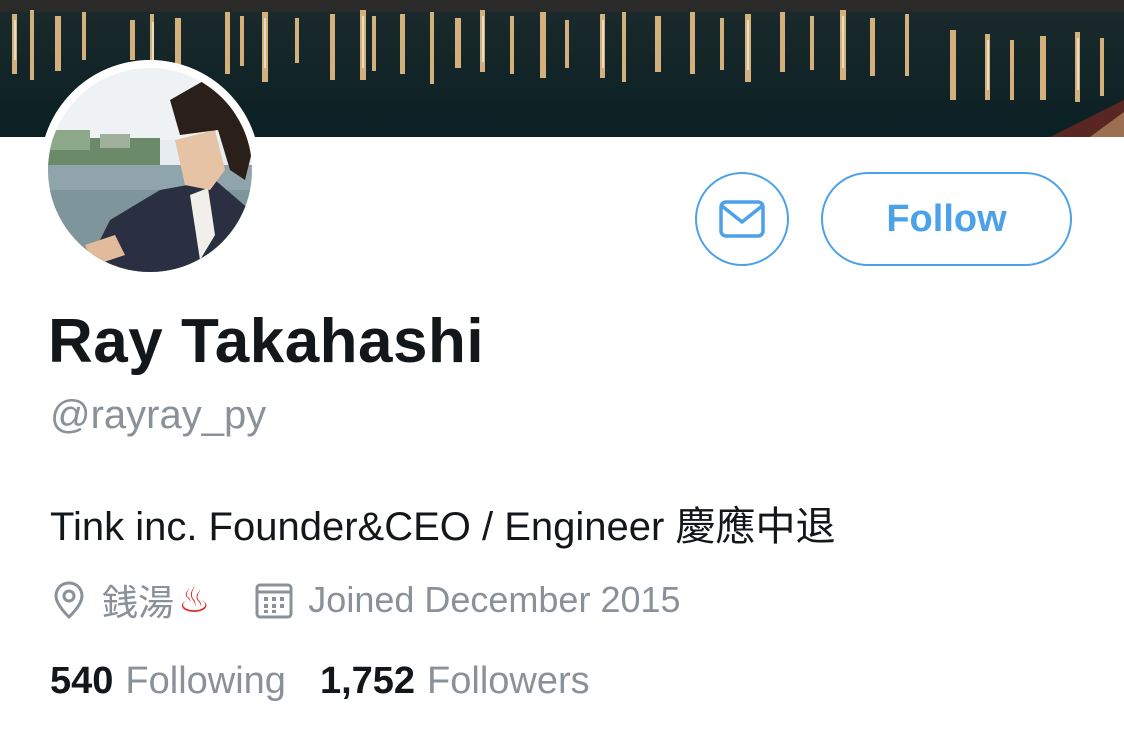  Describe the element at coordinates (367, 681) in the screenshot. I see `followers-count: 1,752` at that location.